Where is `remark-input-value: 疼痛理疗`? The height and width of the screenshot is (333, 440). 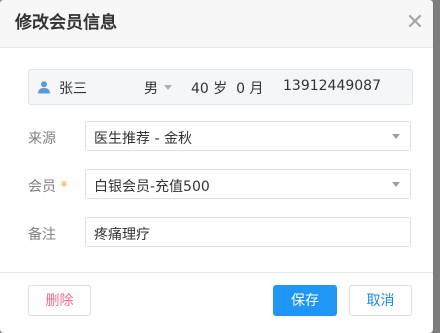
remark-input-value: 疼痛理疗 is located at coordinates (122, 235).